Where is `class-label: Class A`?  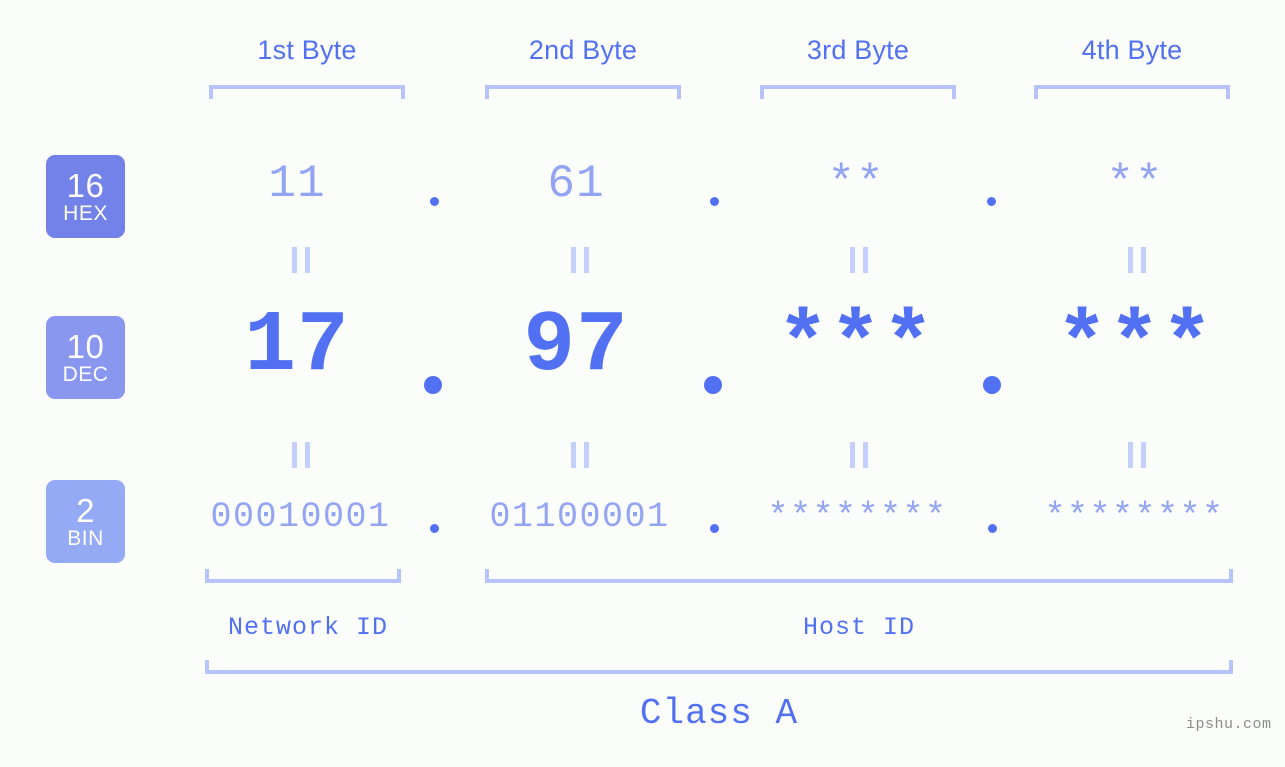
class-label: Class A is located at coordinates (719, 713).